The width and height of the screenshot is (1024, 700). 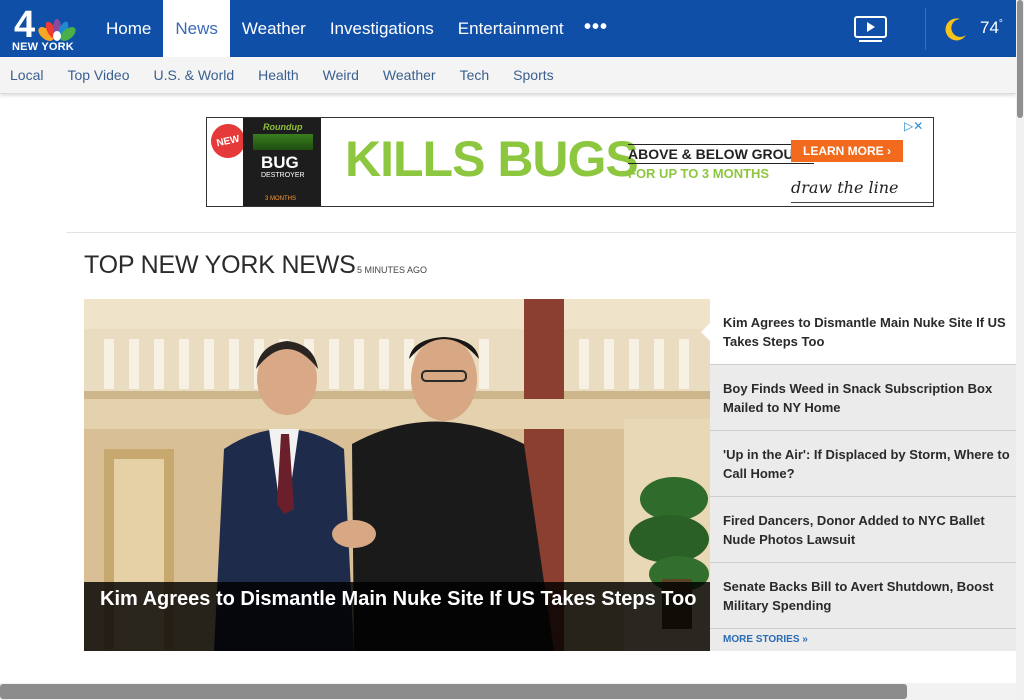 What do you see at coordinates (870, 29) in the screenshot?
I see `video-play-icon` at bounding box center [870, 29].